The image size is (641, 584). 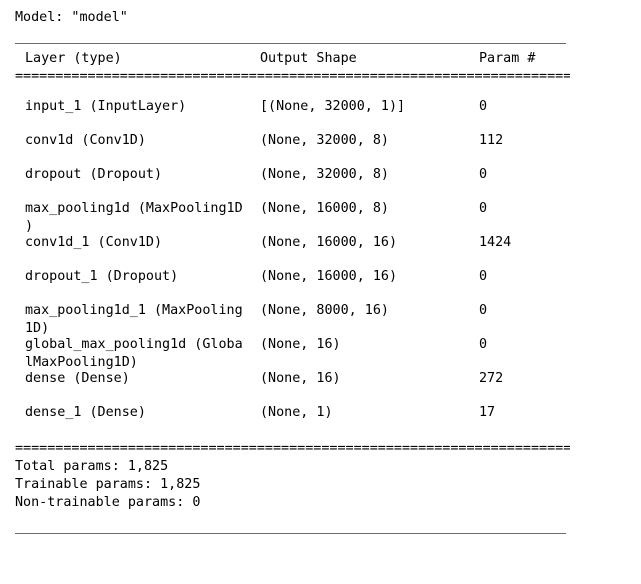 What do you see at coordinates (324, 208) in the screenshot?
I see `output-shape-cell: (None, 16000, 8)` at bounding box center [324, 208].